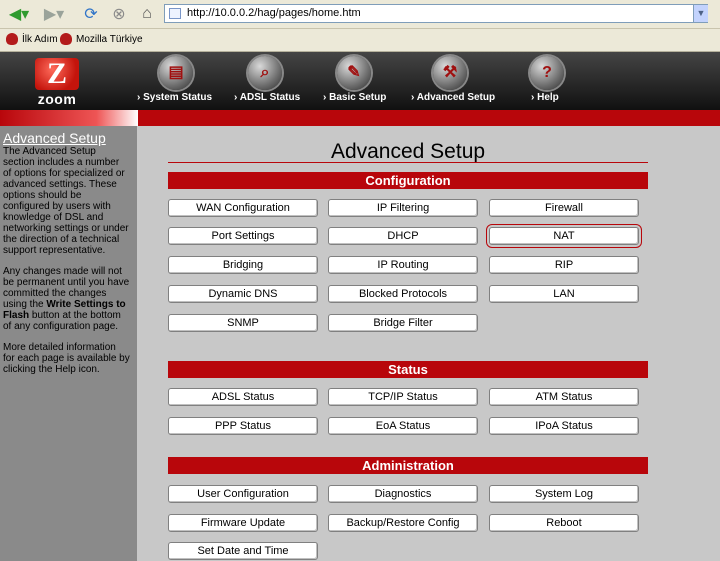 This screenshot has height=561, width=720. What do you see at coordinates (243, 208) in the screenshot?
I see `wan-configuration-button: WAN Configuration` at bounding box center [243, 208].